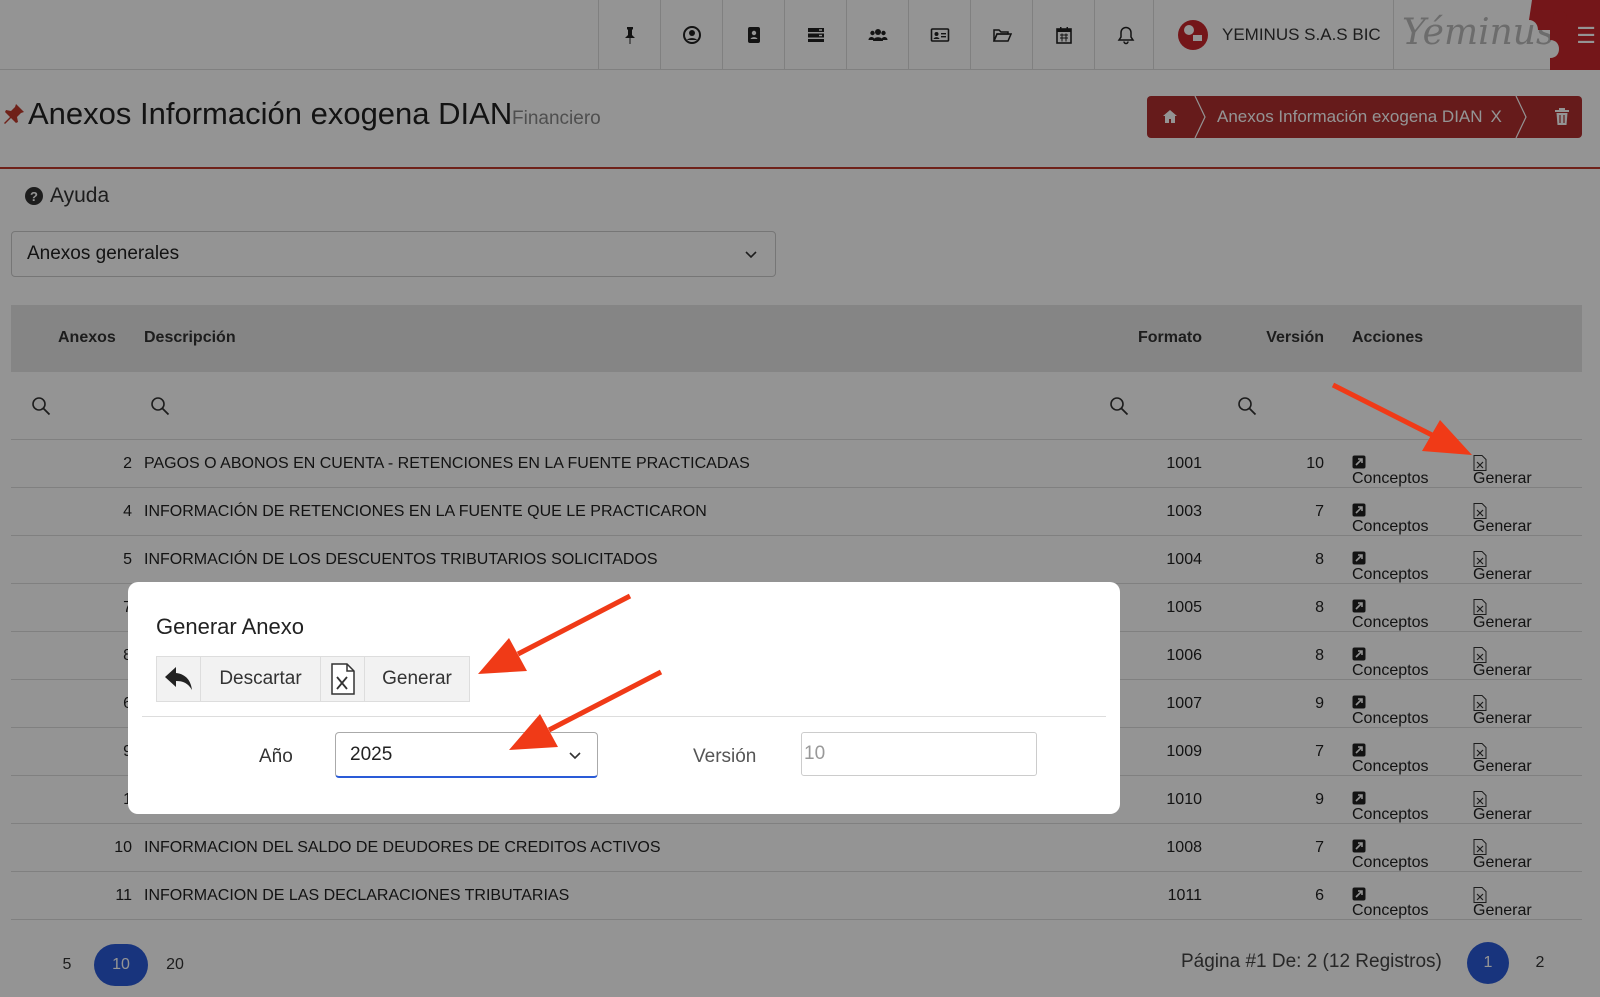 The image size is (1600, 997). What do you see at coordinates (624, 716) in the screenshot?
I see `modal-divider` at bounding box center [624, 716].